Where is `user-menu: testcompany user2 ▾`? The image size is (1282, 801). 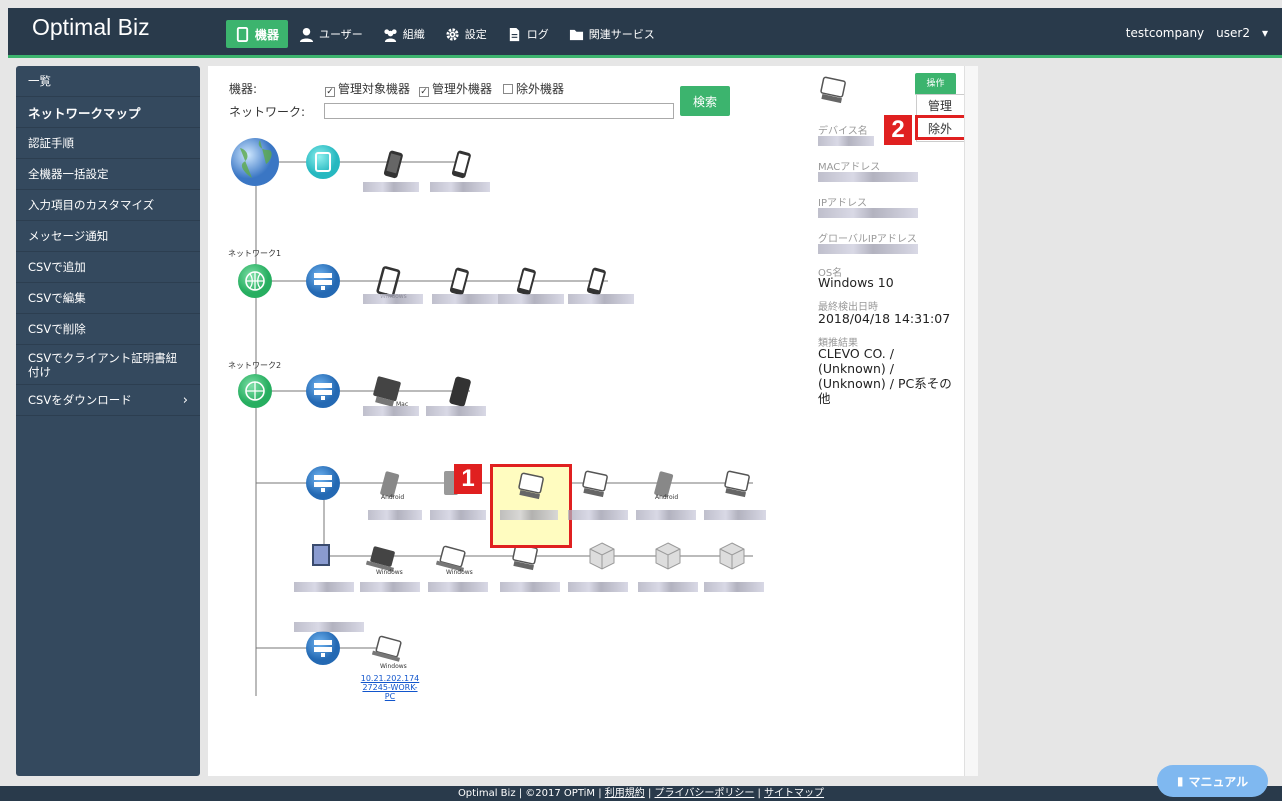 user-menu: testcompany user2 ▾ is located at coordinates (1197, 33).